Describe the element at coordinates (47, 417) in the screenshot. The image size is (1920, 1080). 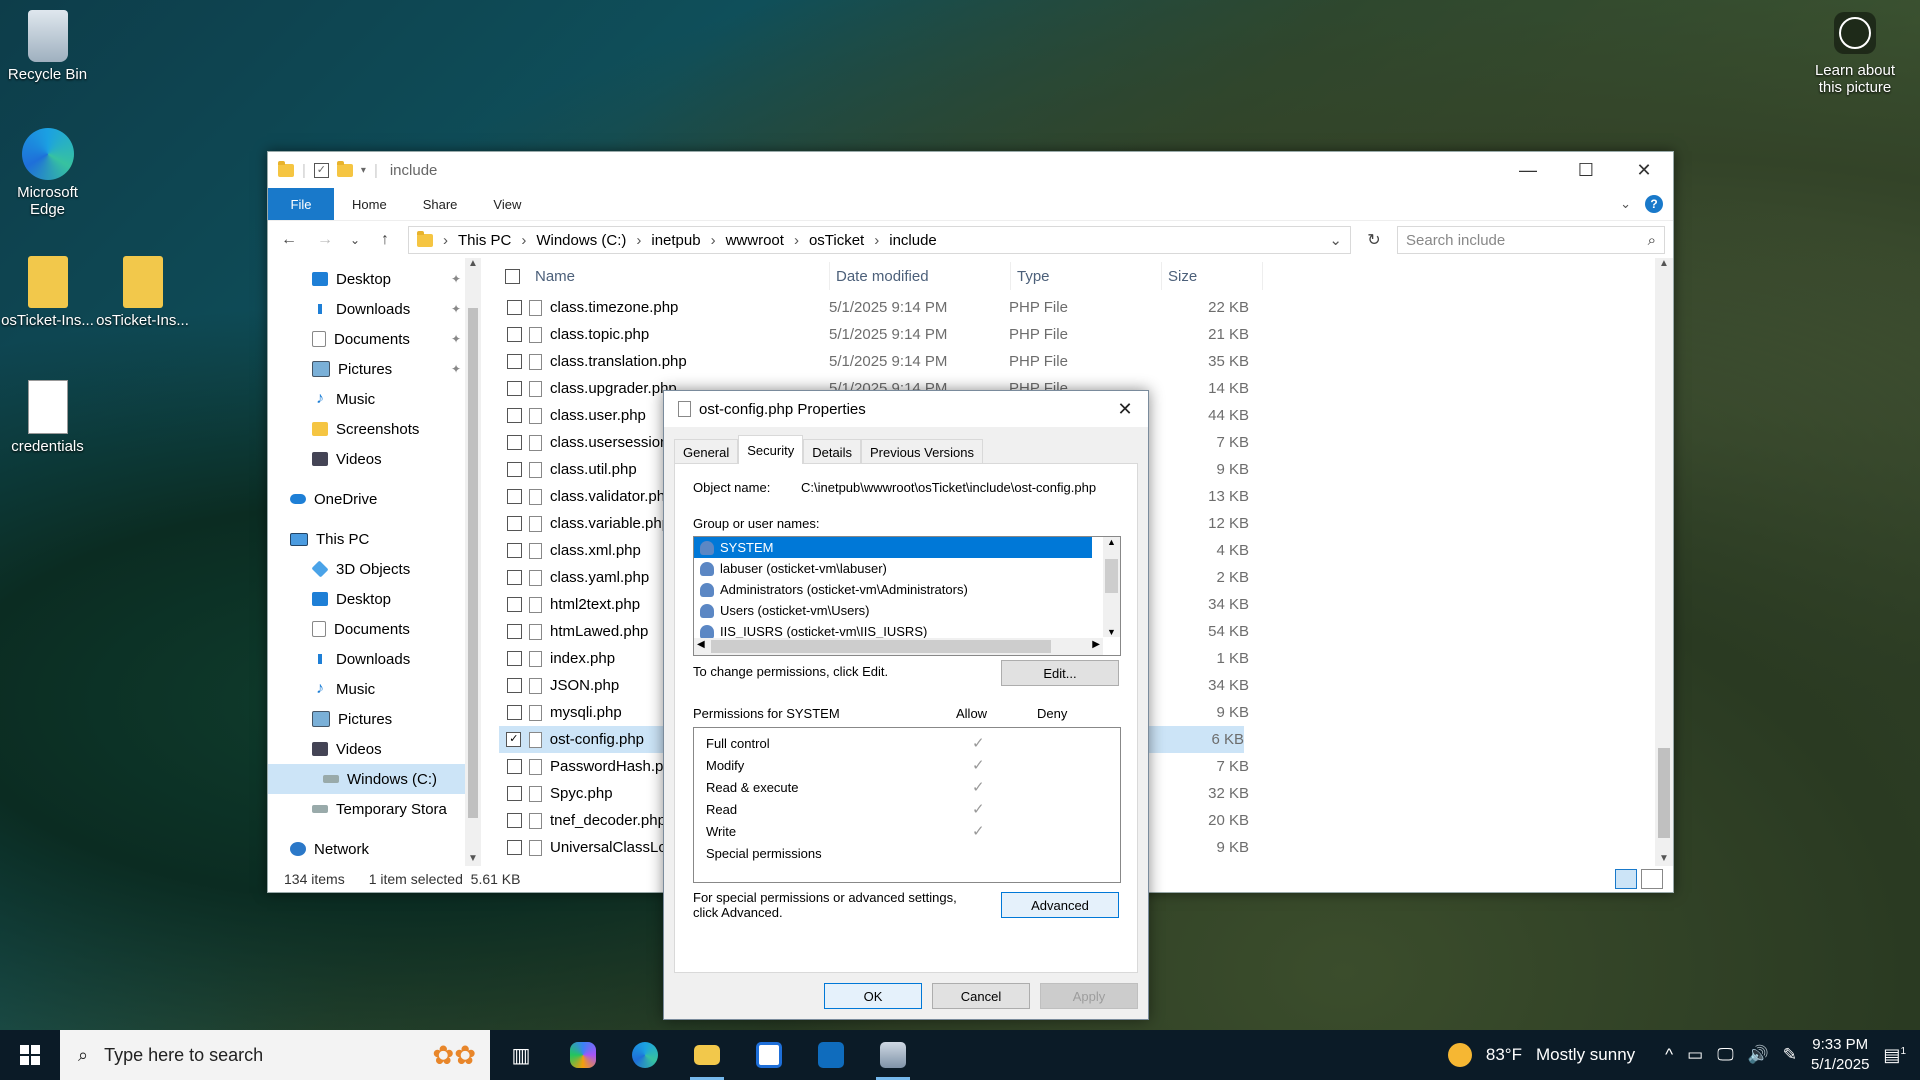
I see `desktop-icon-credentials: credentials` at that location.